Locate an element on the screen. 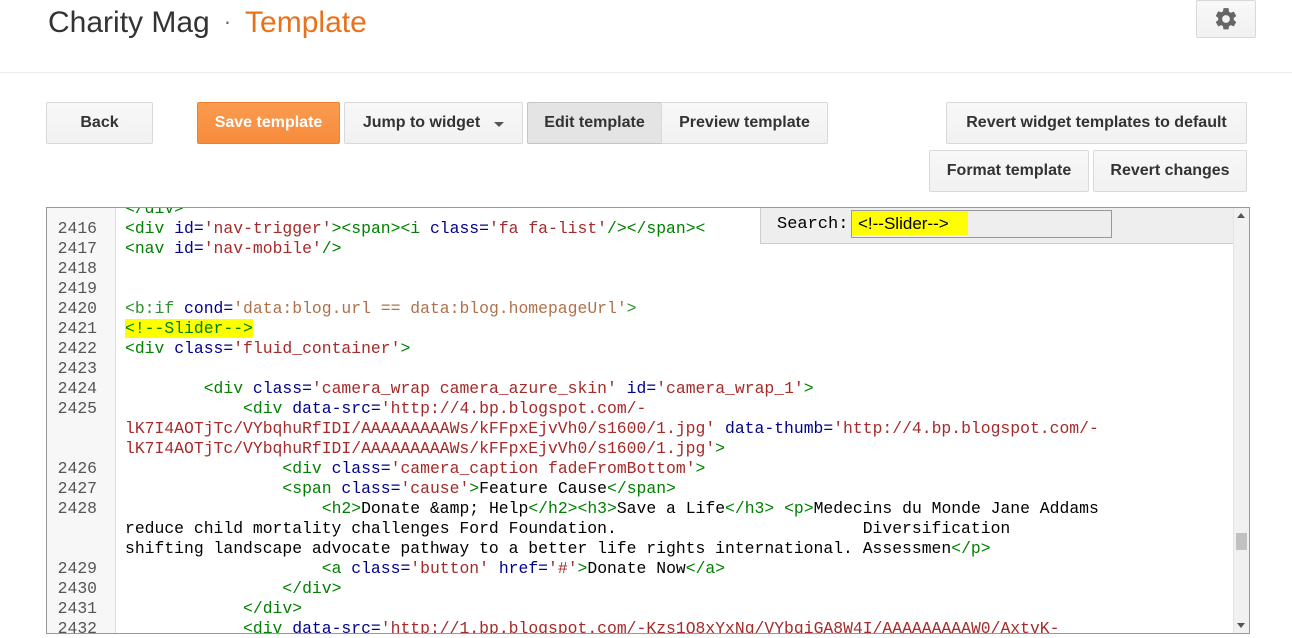 This screenshot has width=1292, height=638. search-input is located at coordinates (981, 224).